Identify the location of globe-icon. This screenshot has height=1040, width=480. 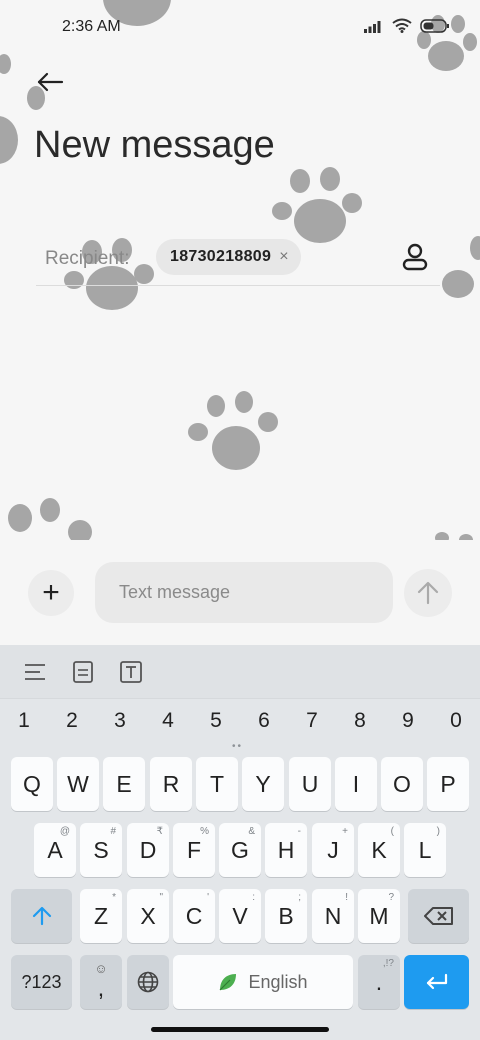
(148, 982).